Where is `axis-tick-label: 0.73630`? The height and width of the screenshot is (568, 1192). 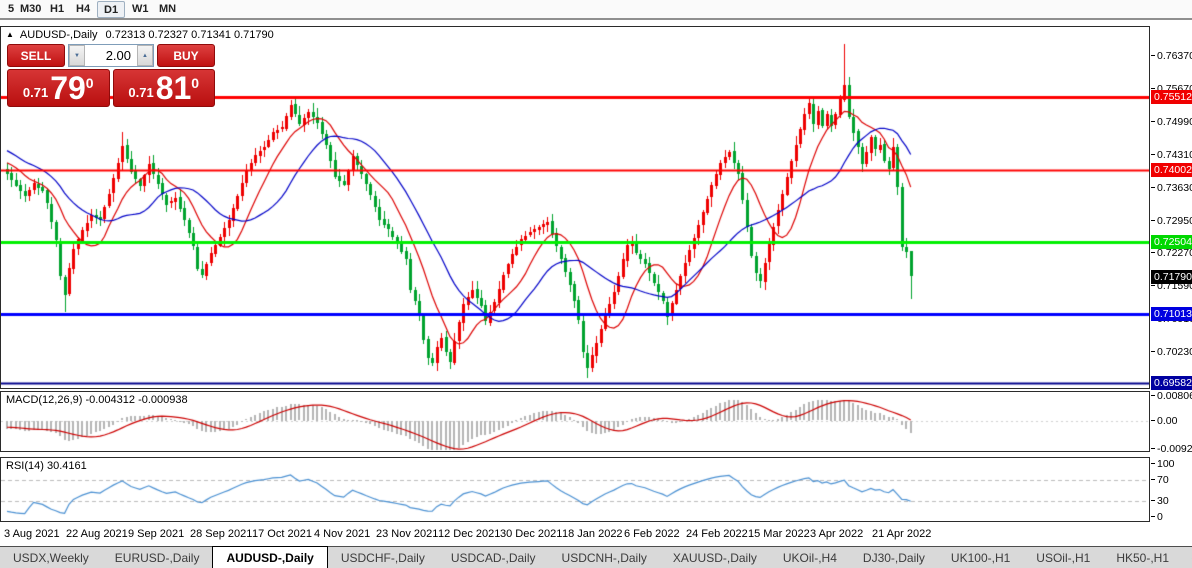 axis-tick-label: 0.73630 is located at coordinates (1171, 188).